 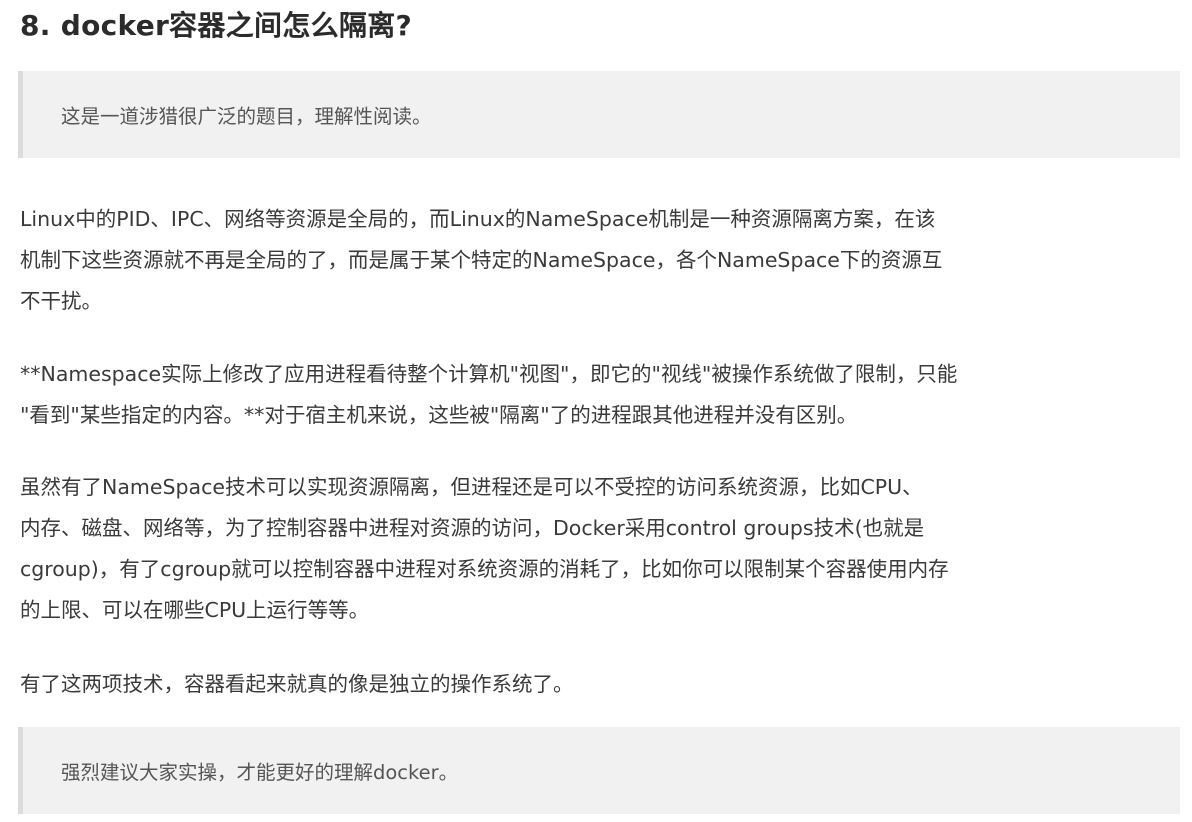 What do you see at coordinates (195, 610) in the screenshot?
I see `paragraph-line: 的上限、可以在哪些CPU上运行等等。` at bounding box center [195, 610].